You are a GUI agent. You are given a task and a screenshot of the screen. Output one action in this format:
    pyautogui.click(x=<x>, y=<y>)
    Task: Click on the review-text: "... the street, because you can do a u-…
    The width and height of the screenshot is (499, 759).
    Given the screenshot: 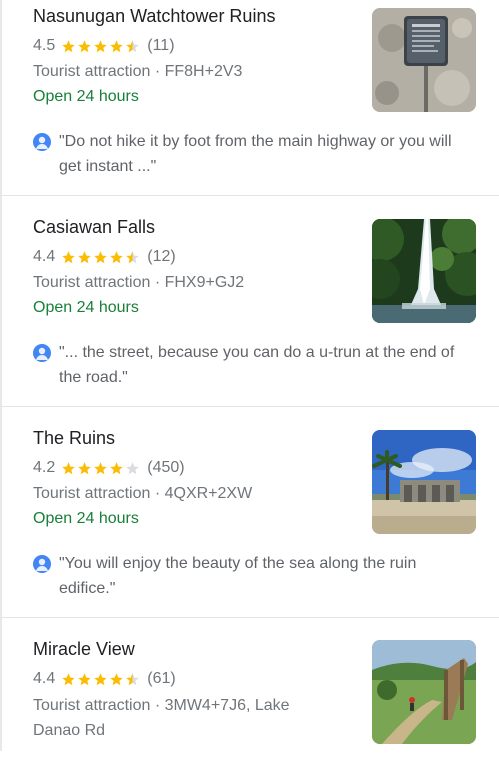 What is the action you would take?
    pyautogui.click(x=257, y=365)
    